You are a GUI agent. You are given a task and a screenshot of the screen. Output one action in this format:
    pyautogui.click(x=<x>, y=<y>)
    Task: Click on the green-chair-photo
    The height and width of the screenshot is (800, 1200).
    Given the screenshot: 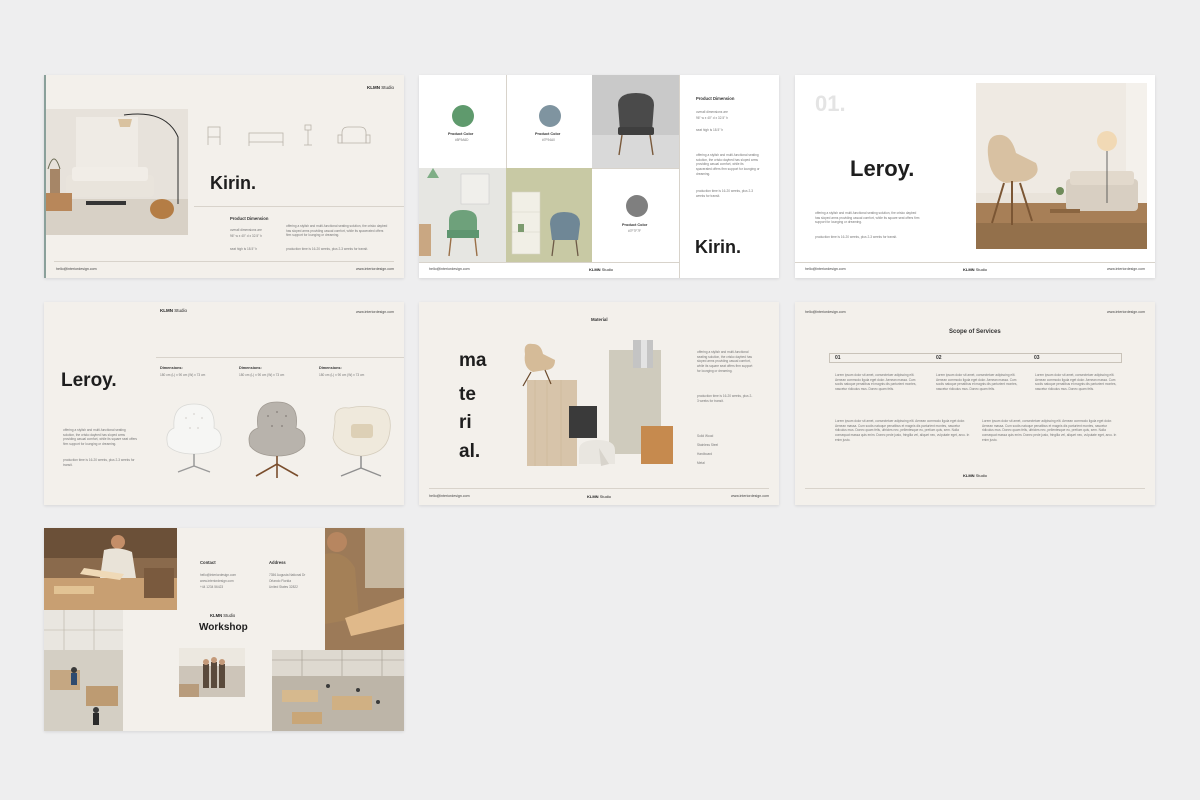 What is the action you would take?
    pyautogui.click(x=462, y=215)
    